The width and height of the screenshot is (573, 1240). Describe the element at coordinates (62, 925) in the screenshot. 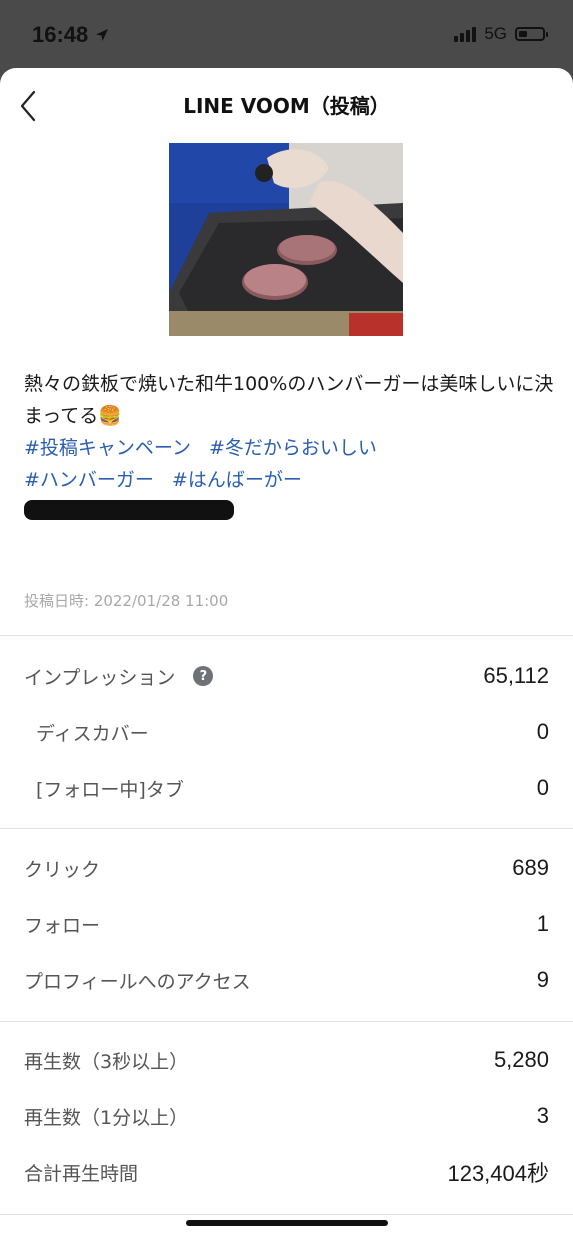

I see `metric-label: フォロー` at that location.